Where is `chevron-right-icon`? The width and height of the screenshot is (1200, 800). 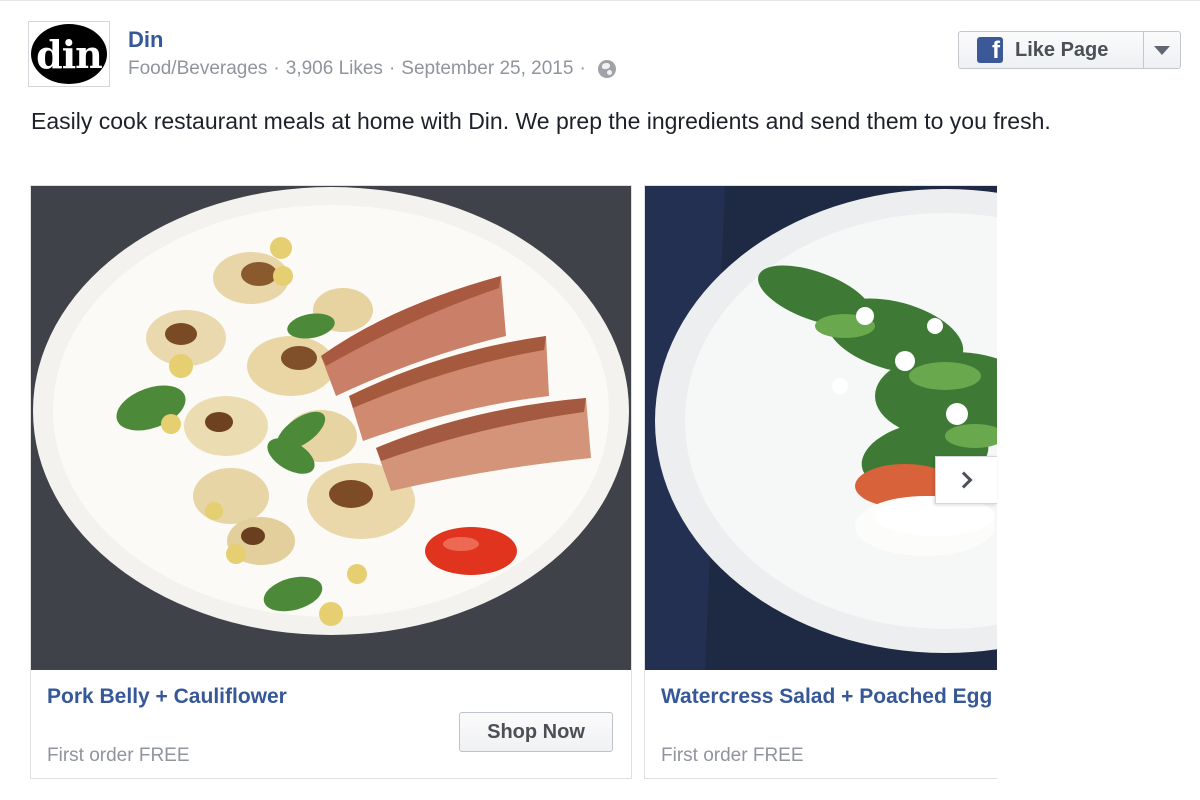 chevron-right-icon is located at coordinates (963, 480).